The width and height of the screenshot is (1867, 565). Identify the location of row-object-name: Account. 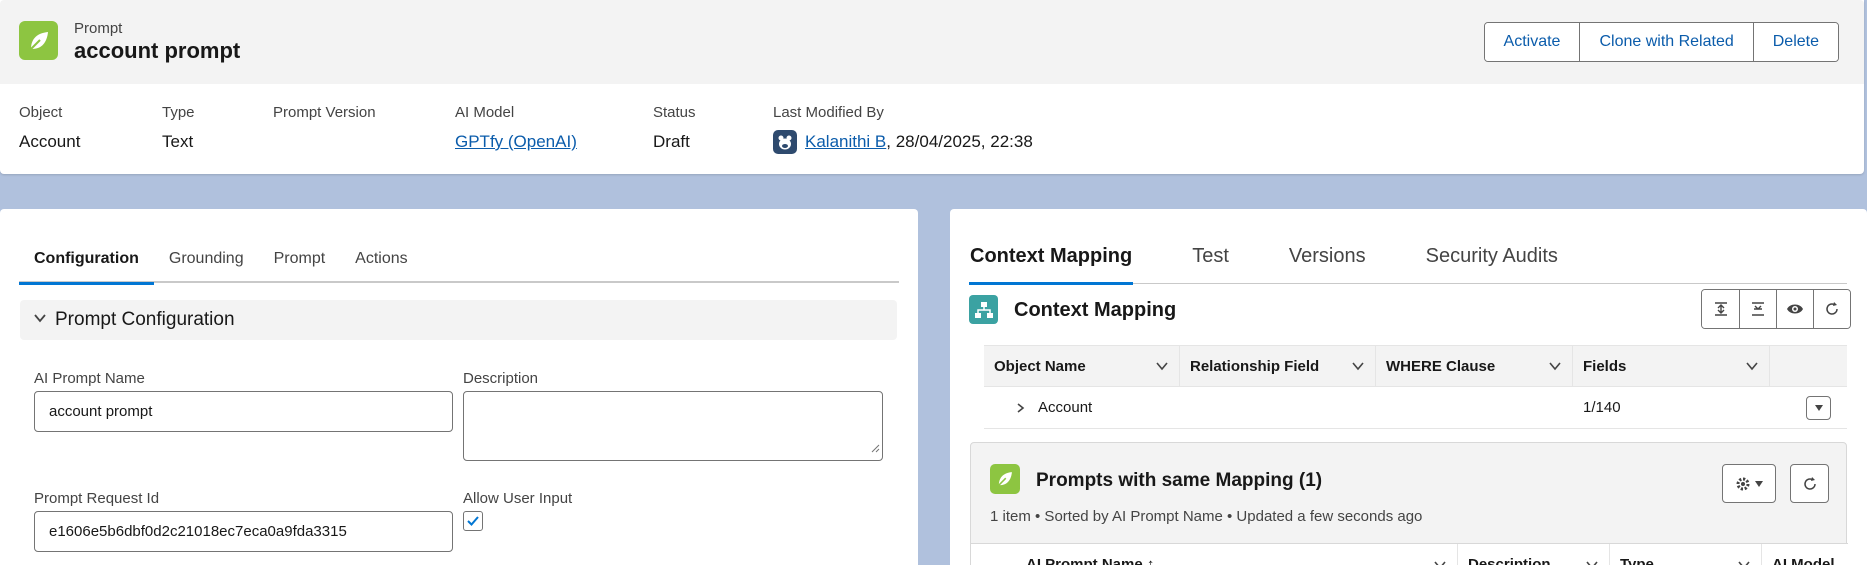
(1065, 407).